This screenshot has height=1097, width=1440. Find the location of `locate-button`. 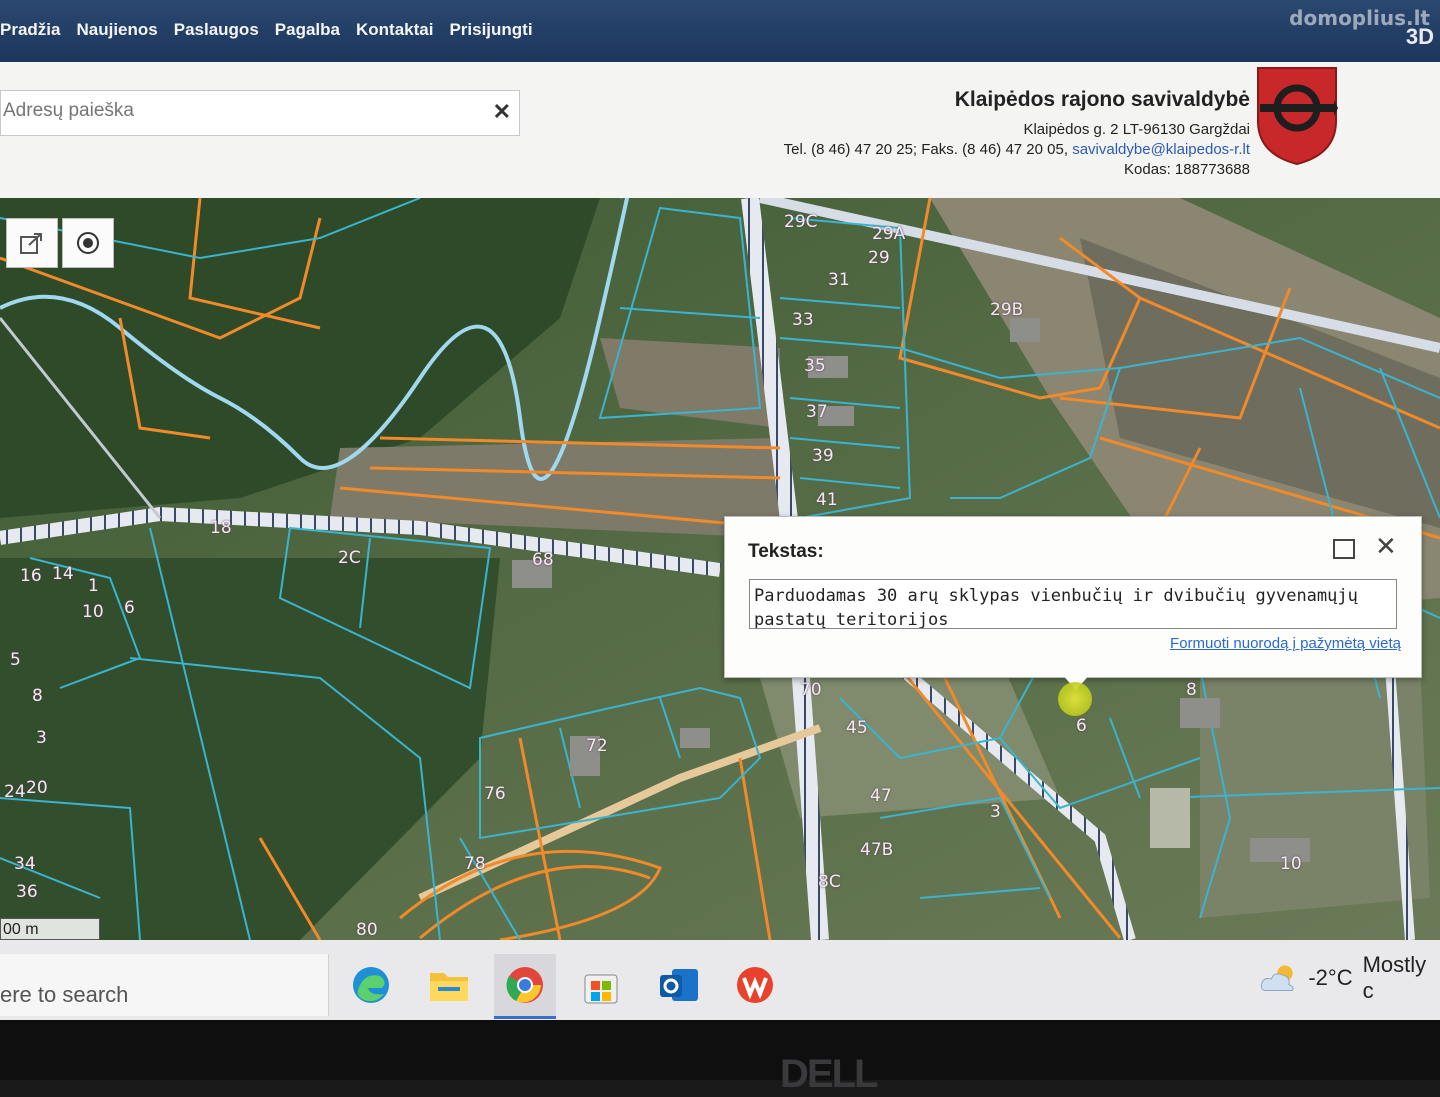

locate-button is located at coordinates (88, 243).